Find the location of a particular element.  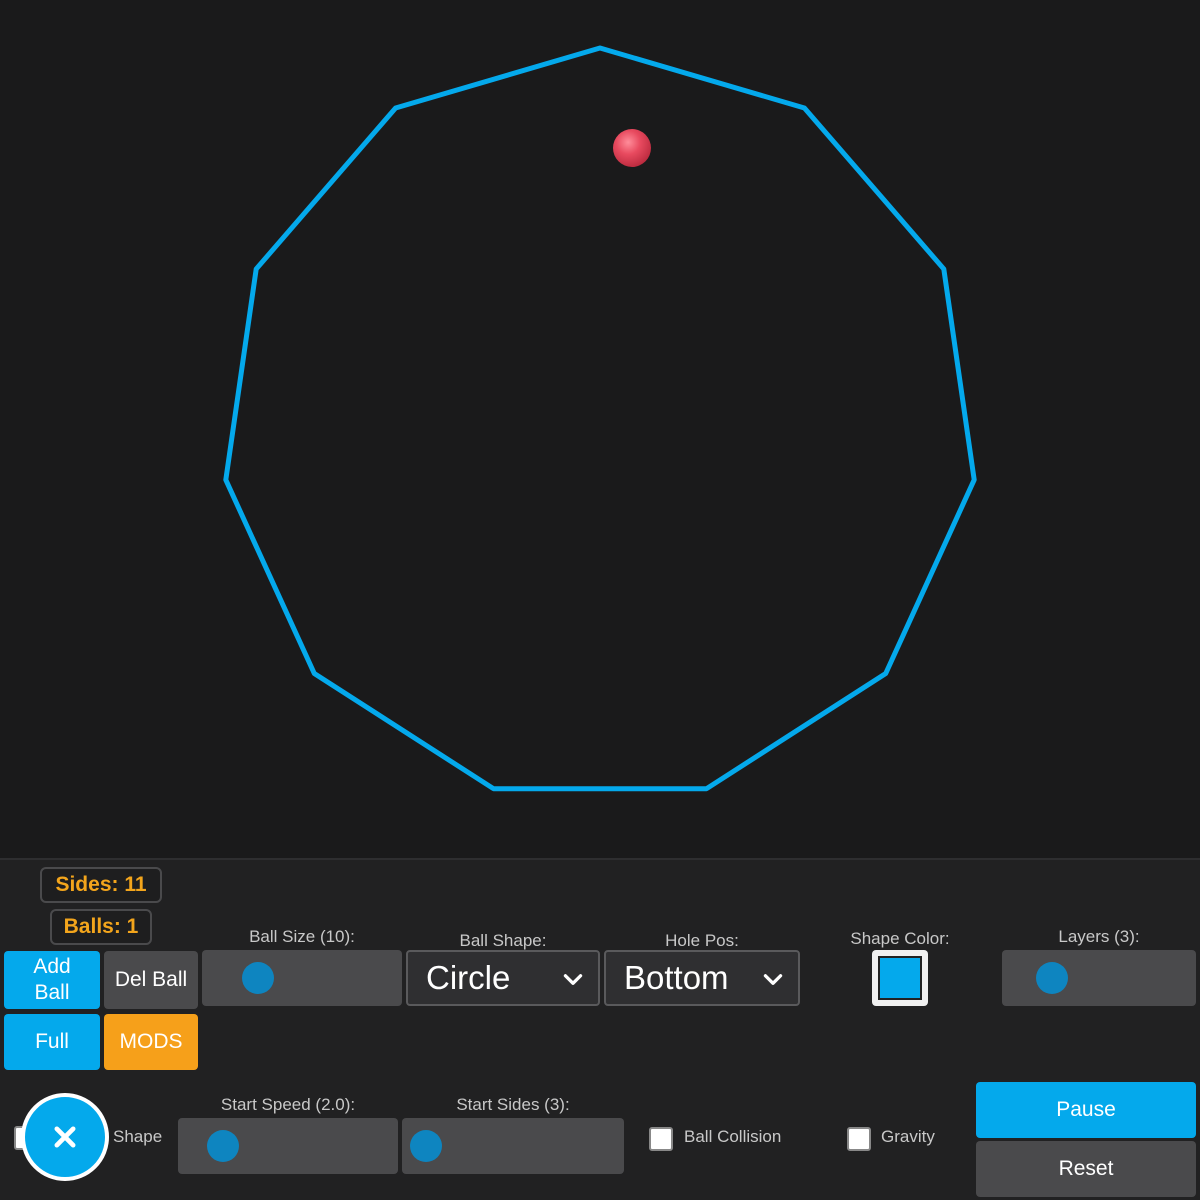

shape-color-label: Shape Color: is located at coordinates (900, 938).